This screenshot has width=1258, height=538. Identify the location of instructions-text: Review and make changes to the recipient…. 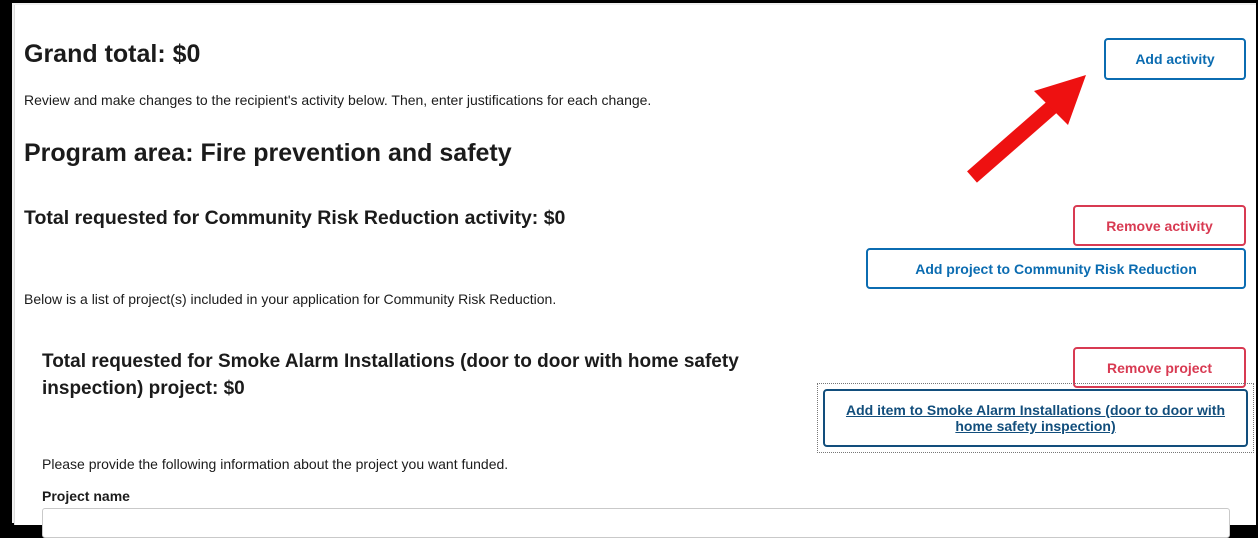
(338, 100).